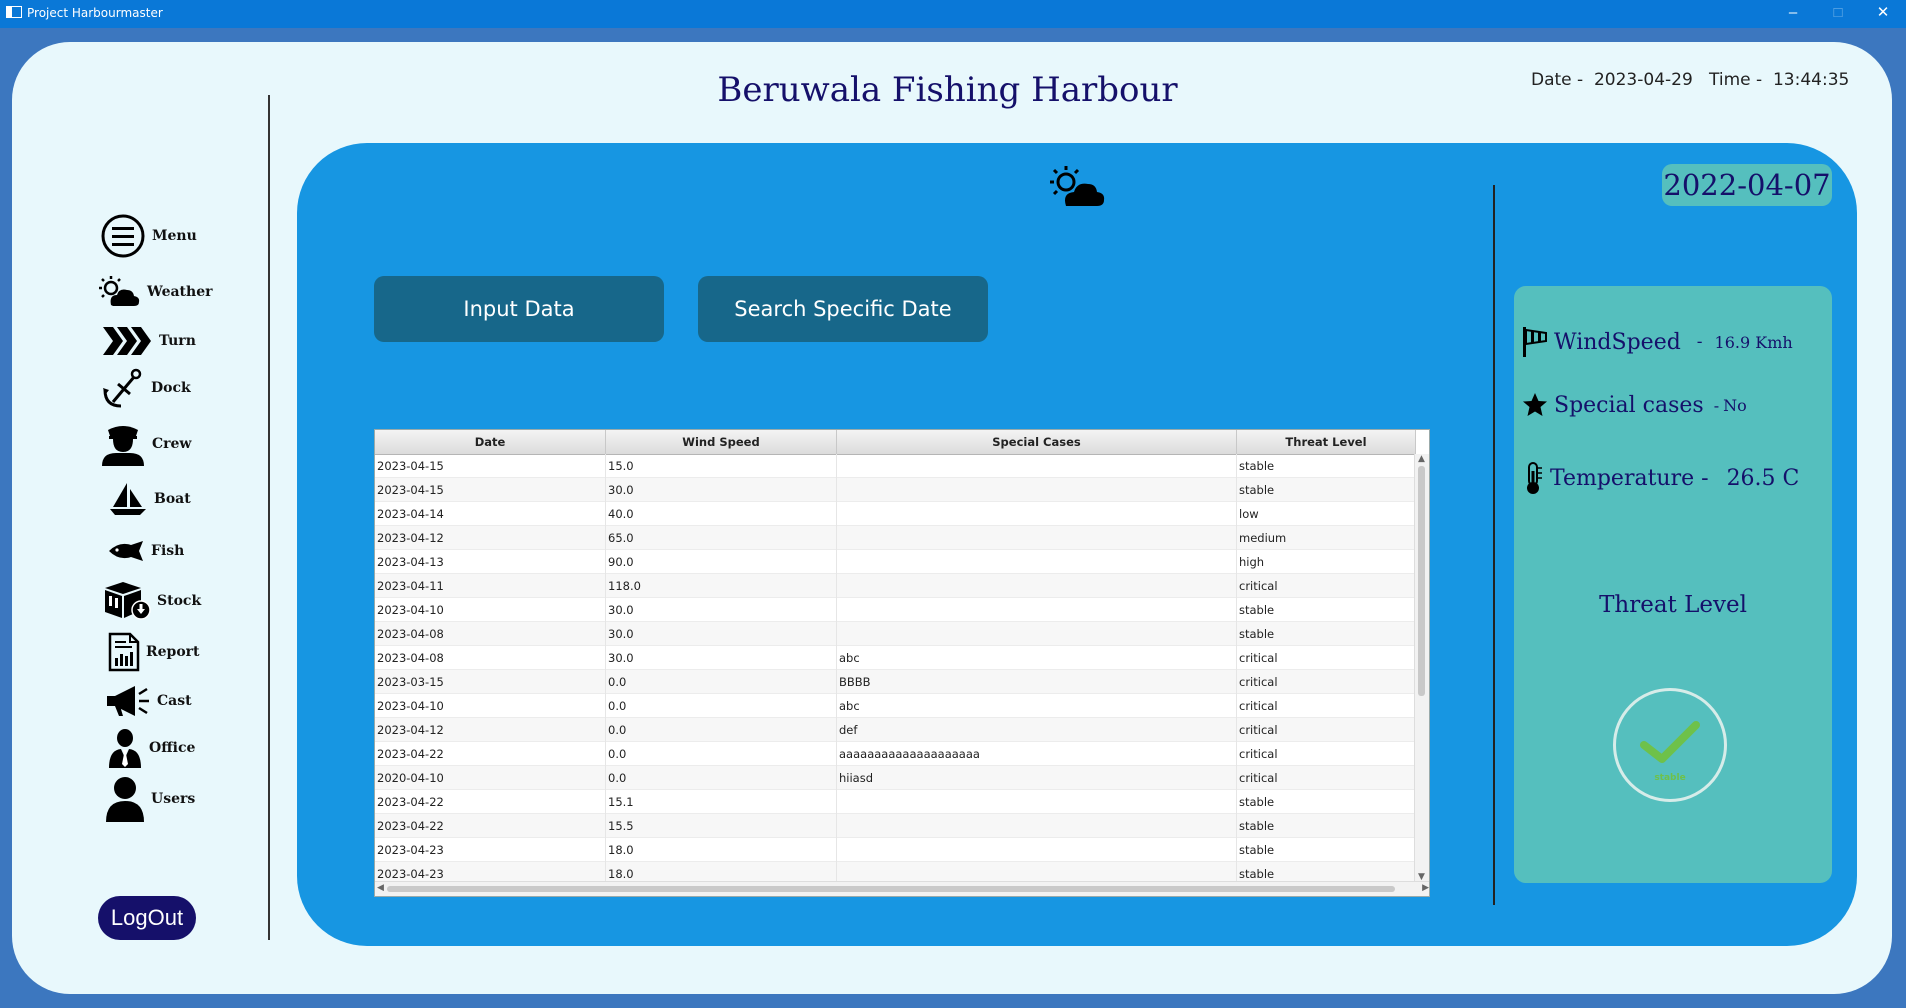  I want to click on special-cases-label: Special cases, so click(1629, 405).